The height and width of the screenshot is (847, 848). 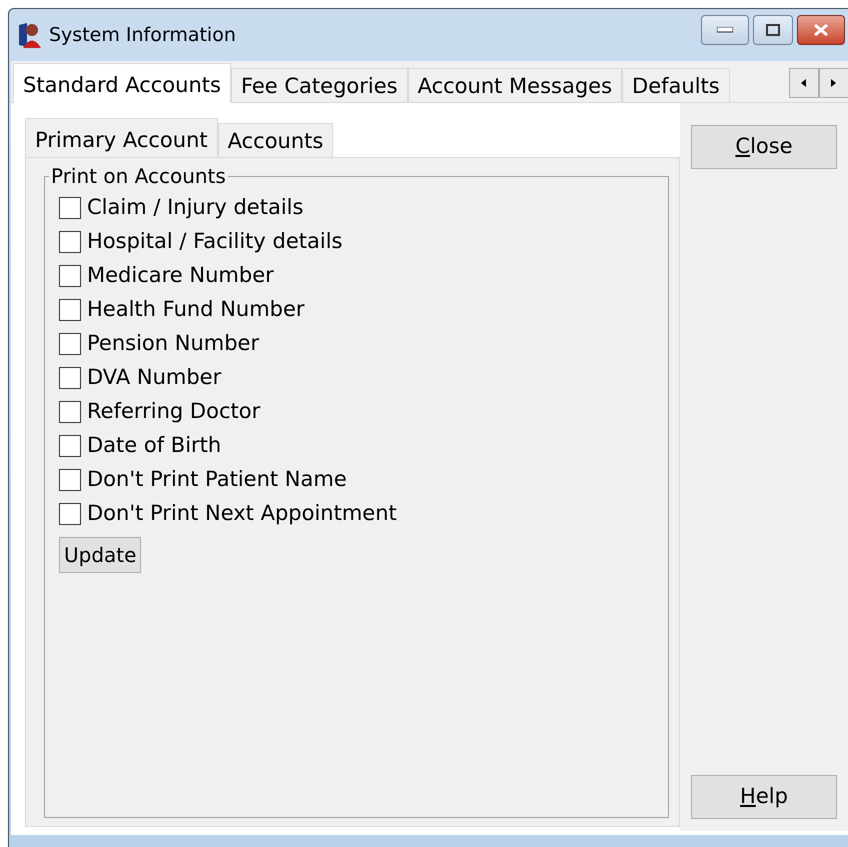 I want to click on scroll-left-button, so click(x=804, y=83).